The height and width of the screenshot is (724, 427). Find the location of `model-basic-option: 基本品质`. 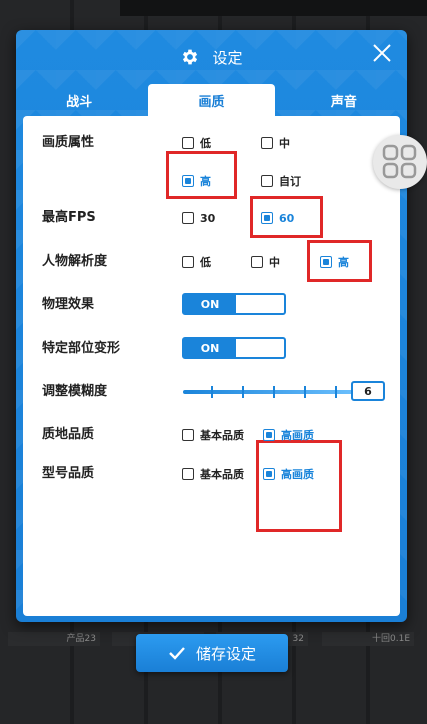

model-basic-option: 基本品质 is located at coordinates (213, 474).